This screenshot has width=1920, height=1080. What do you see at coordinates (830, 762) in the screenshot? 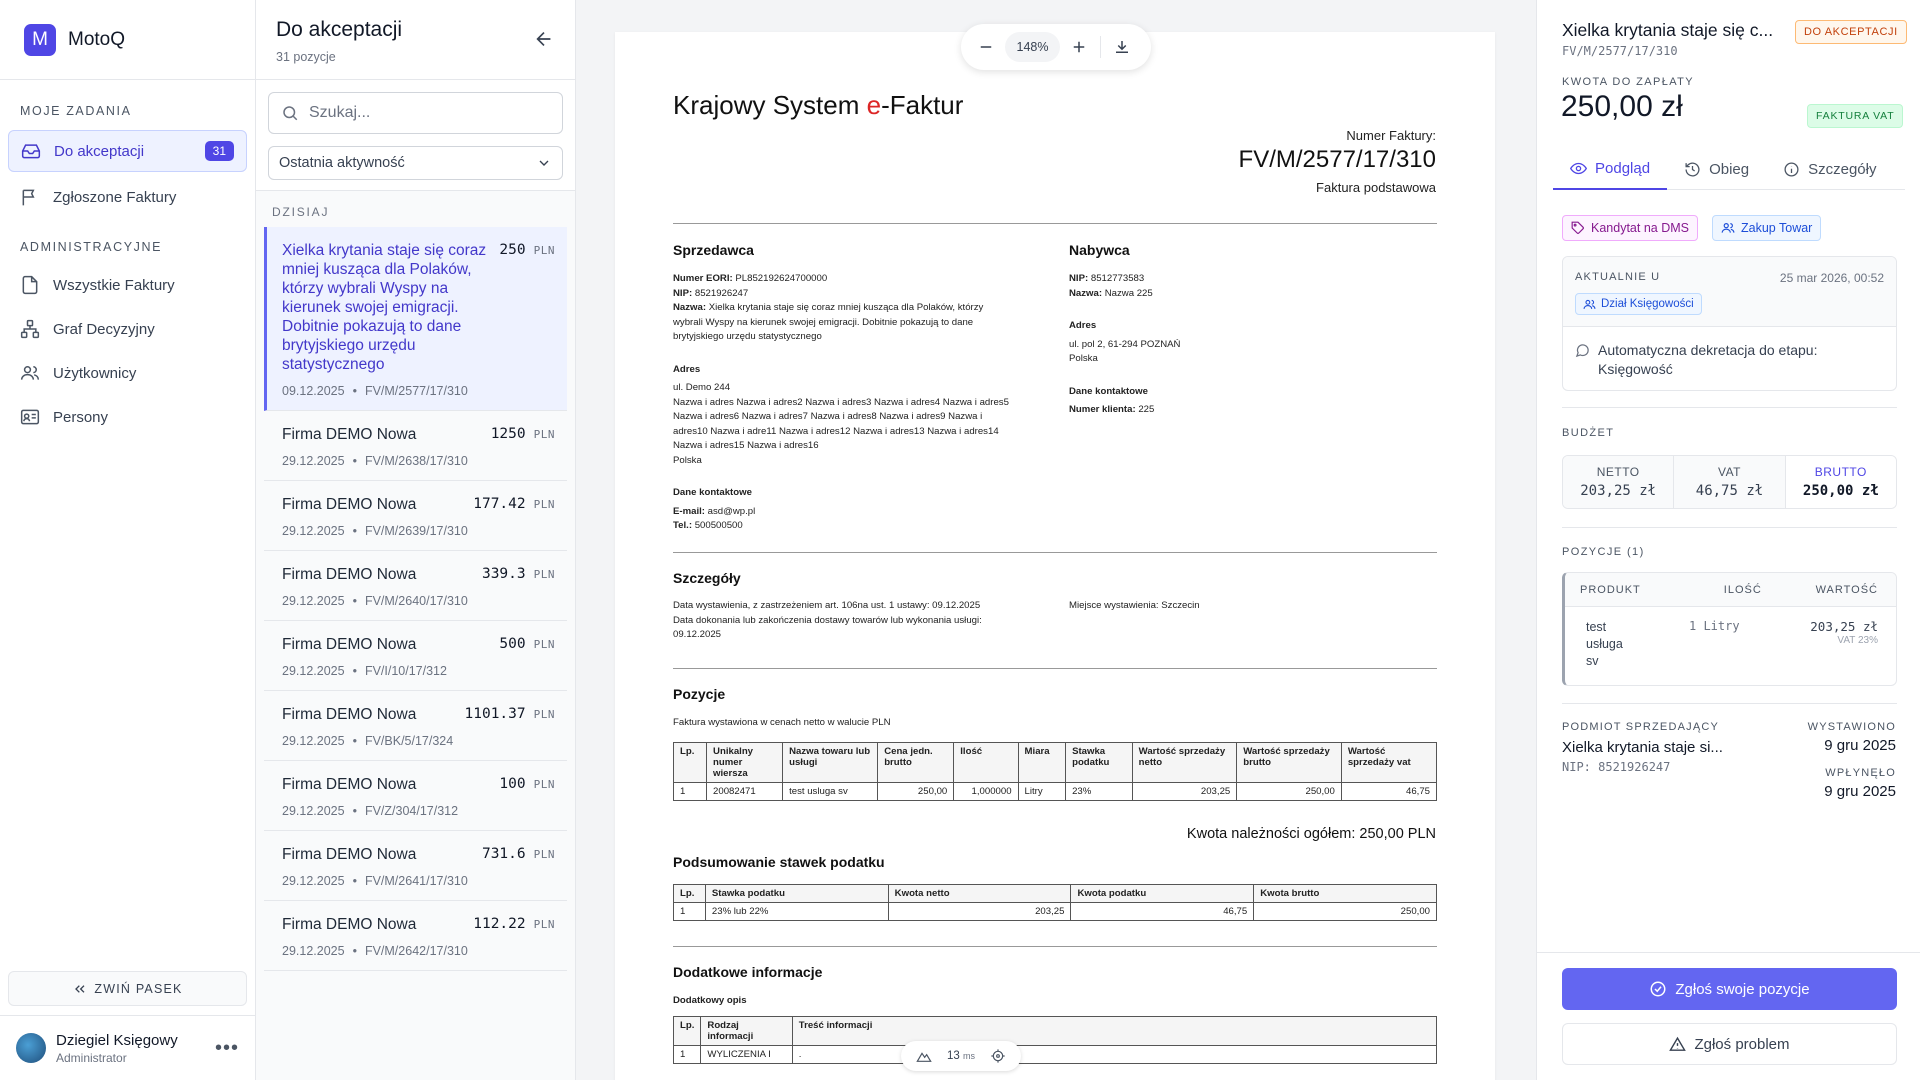
I see `table-header-cell: Nazwa towaru lub usługi` at bounding box center [830, 762].